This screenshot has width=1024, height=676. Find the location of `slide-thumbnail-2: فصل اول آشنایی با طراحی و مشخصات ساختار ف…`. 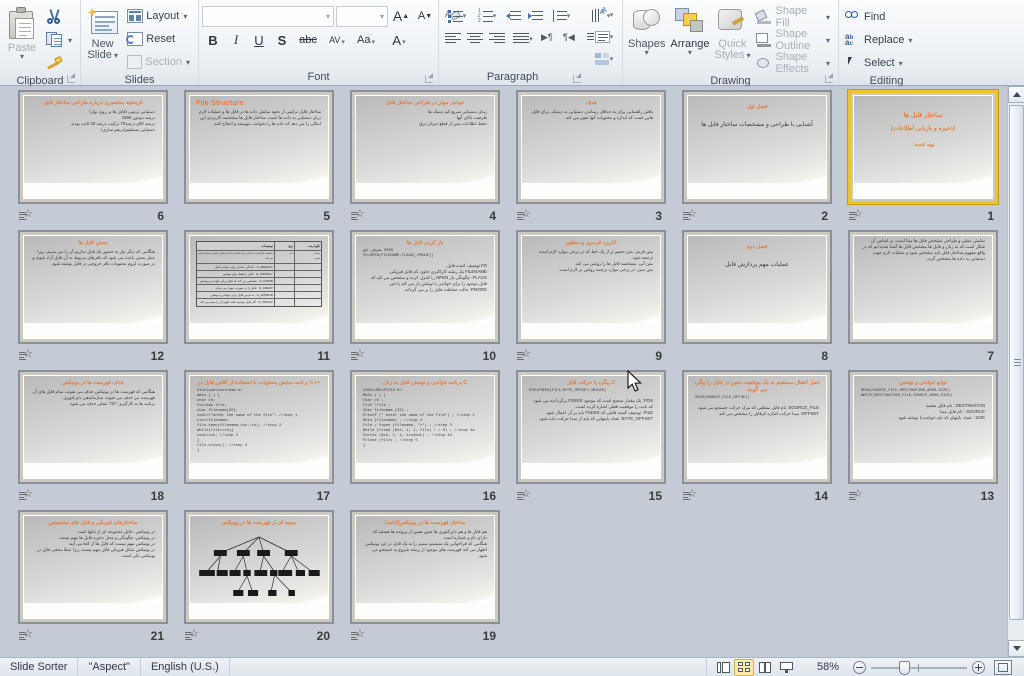

slide-thumbnail-2: فصل اول آشنایی با طراحی و مشخصات ساختار ف… is located at coordinates (759, 160).